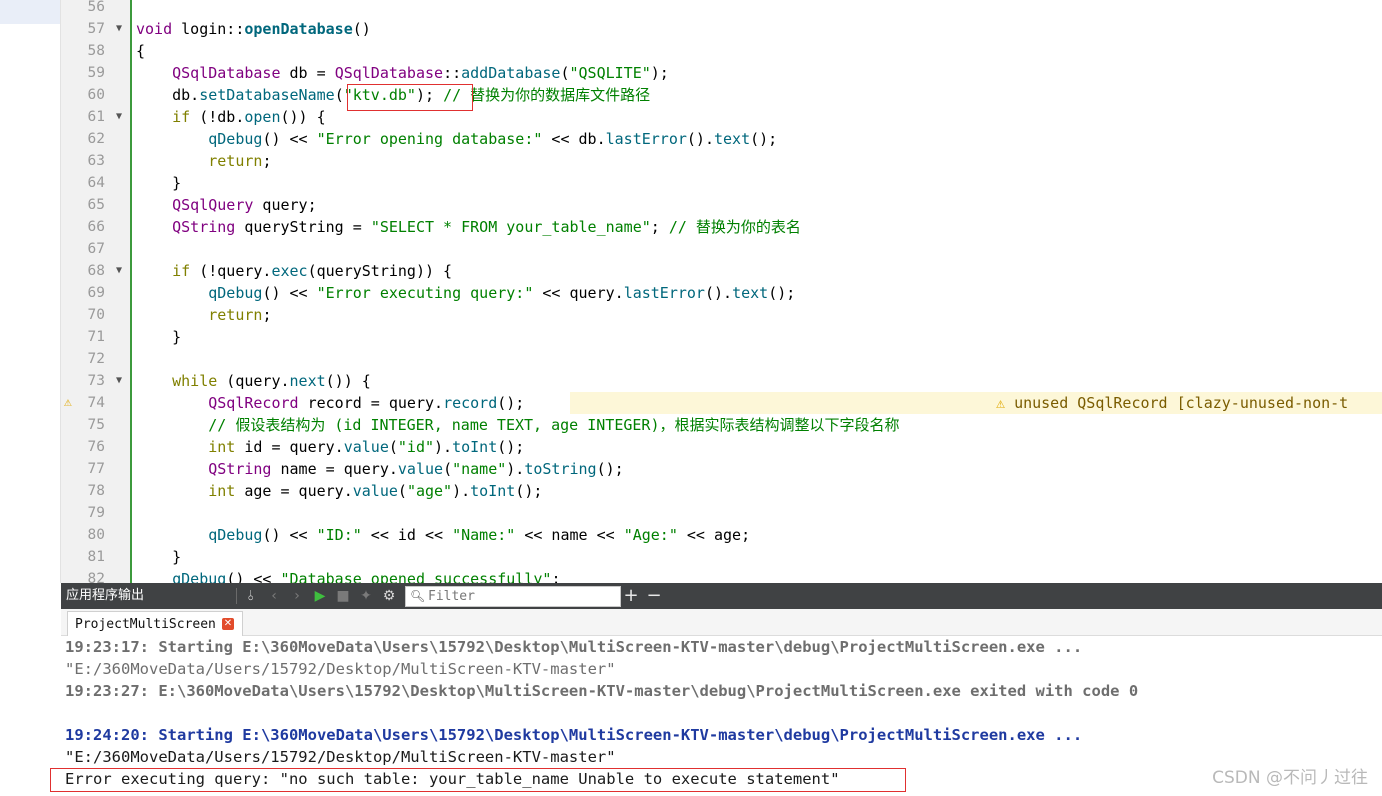  Describe the element at coordinates (691, 161) in the screenshot. I see `code-line: 63 return;` at that location.